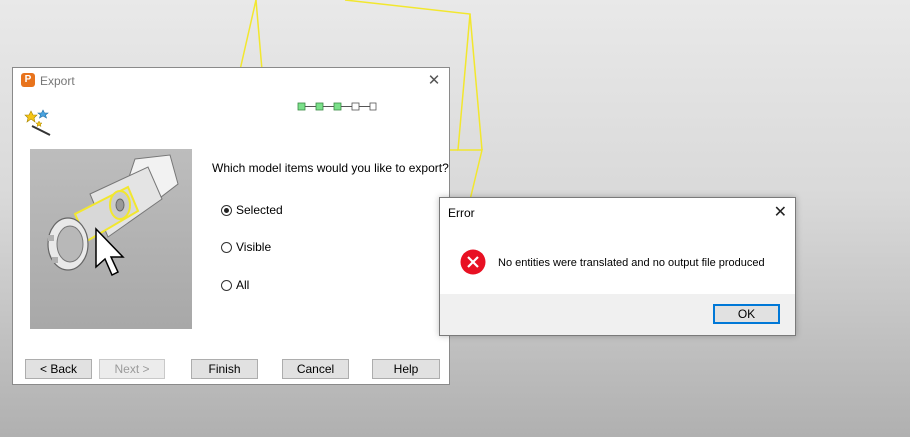  I want to click on option-selected: Selected, so click(252, 210).